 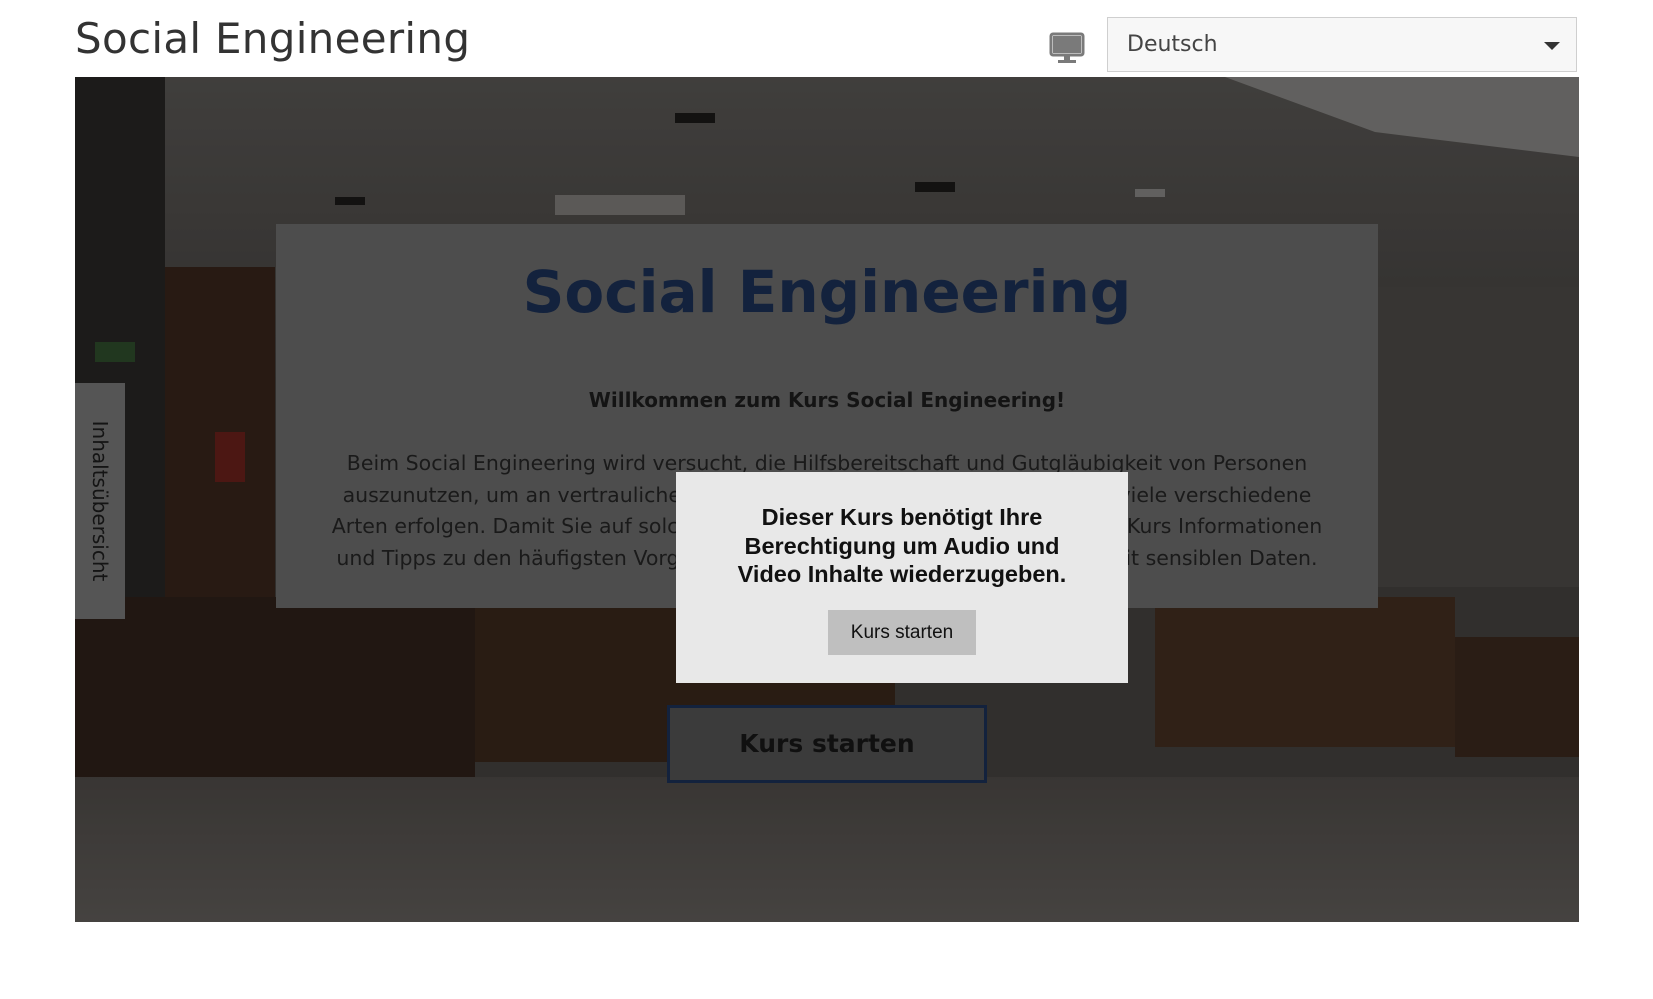 I want to click on permission-message-line: Video Inhalte wiederzugeben., so click(x=902, y=574).